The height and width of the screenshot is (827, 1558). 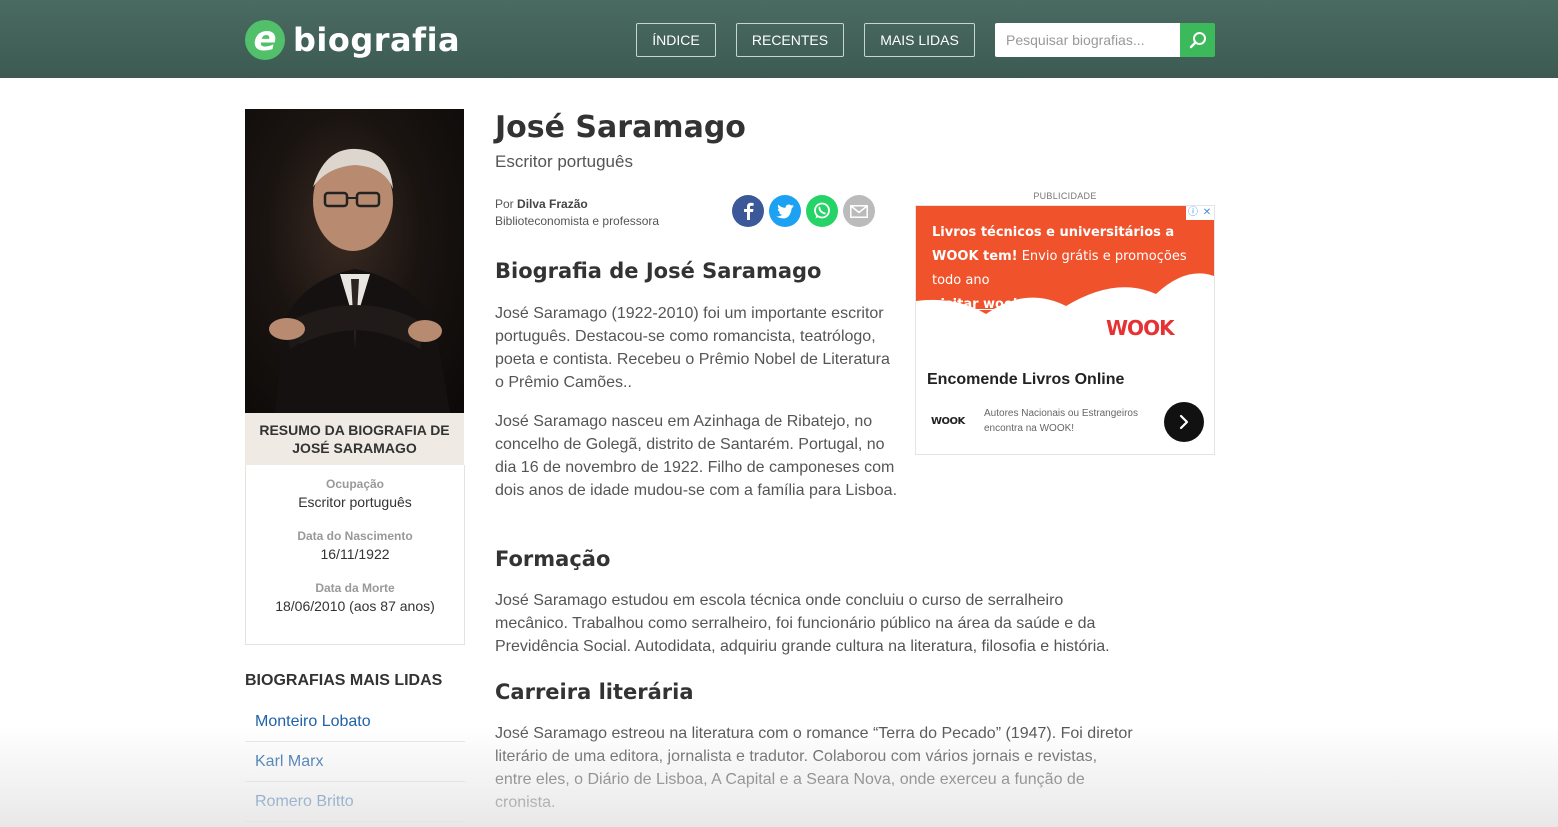 I want to click on facebook-icon, so click(x=749, y=211).